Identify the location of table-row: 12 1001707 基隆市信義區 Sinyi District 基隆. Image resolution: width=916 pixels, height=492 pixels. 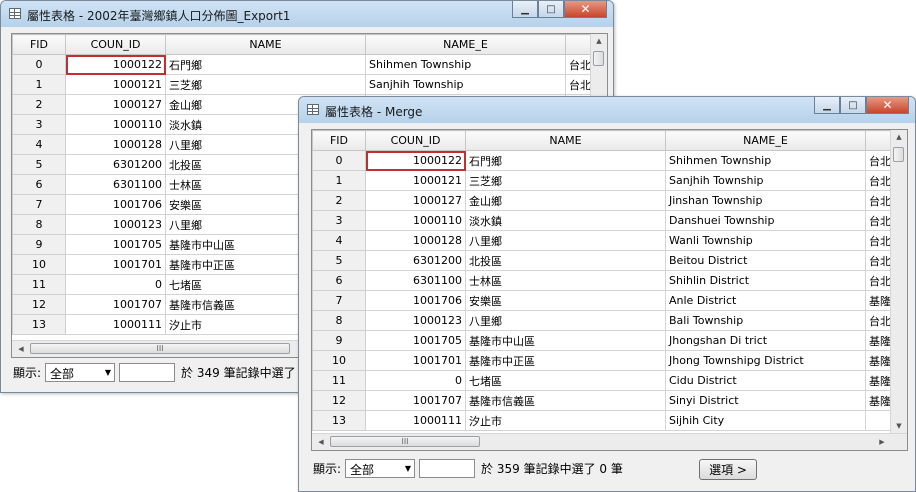
(609, 400).